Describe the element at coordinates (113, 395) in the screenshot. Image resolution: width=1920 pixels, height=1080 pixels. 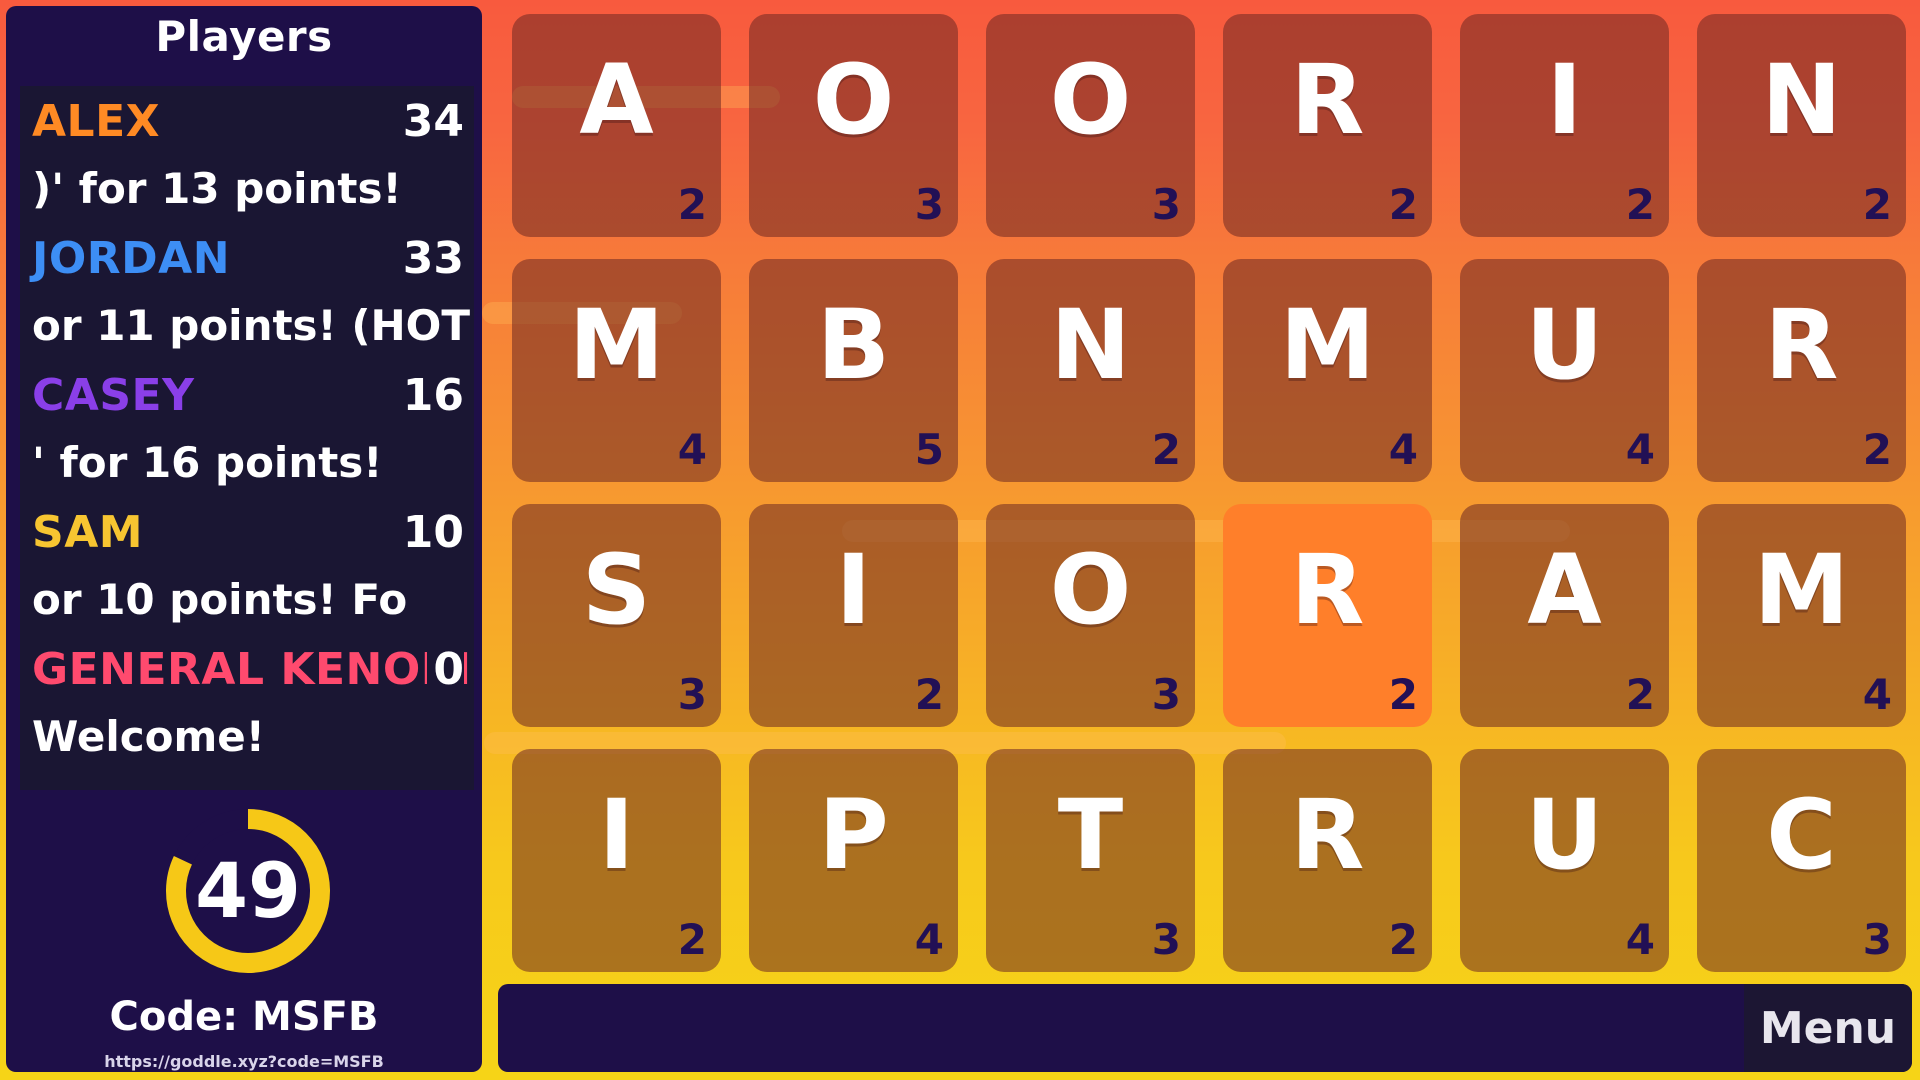
I see `player-name: CASEY` at that location.